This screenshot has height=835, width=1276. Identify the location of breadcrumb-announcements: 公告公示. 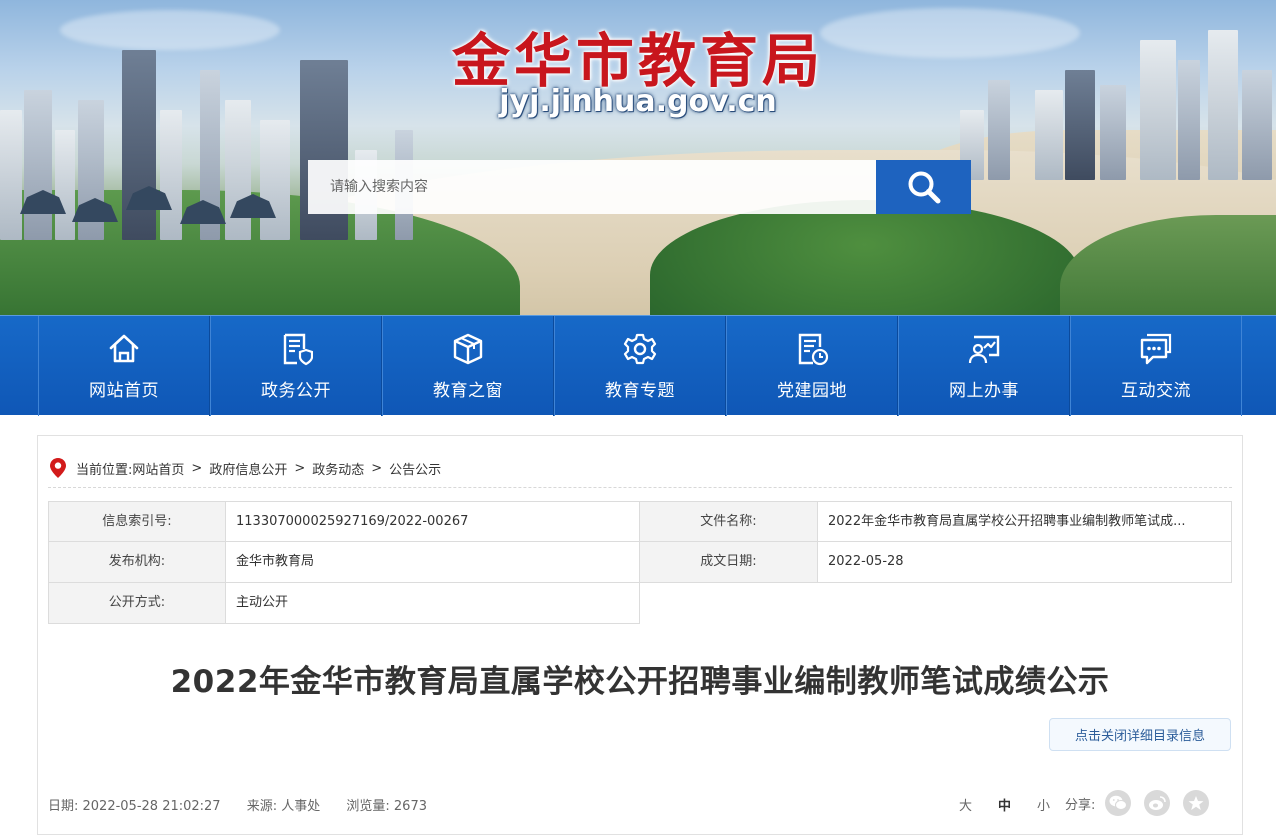
(415, 468).